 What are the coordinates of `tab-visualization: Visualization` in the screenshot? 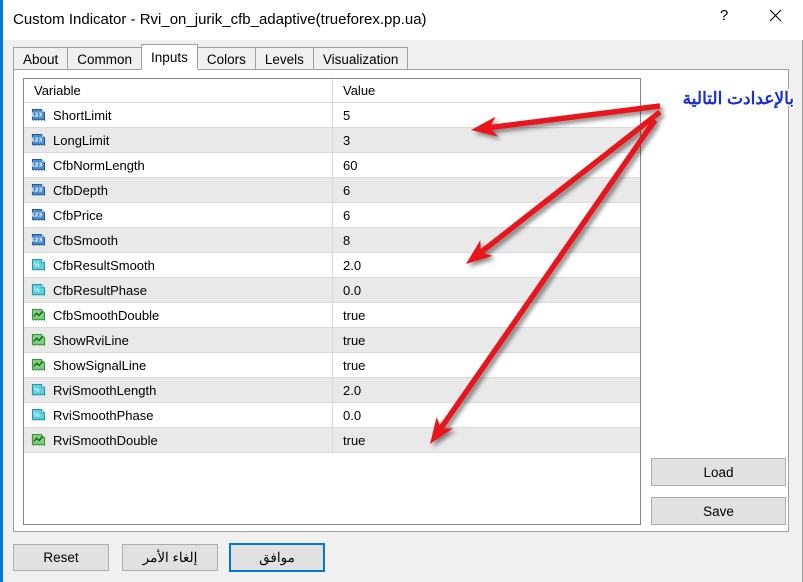 It's located at (360, 58).